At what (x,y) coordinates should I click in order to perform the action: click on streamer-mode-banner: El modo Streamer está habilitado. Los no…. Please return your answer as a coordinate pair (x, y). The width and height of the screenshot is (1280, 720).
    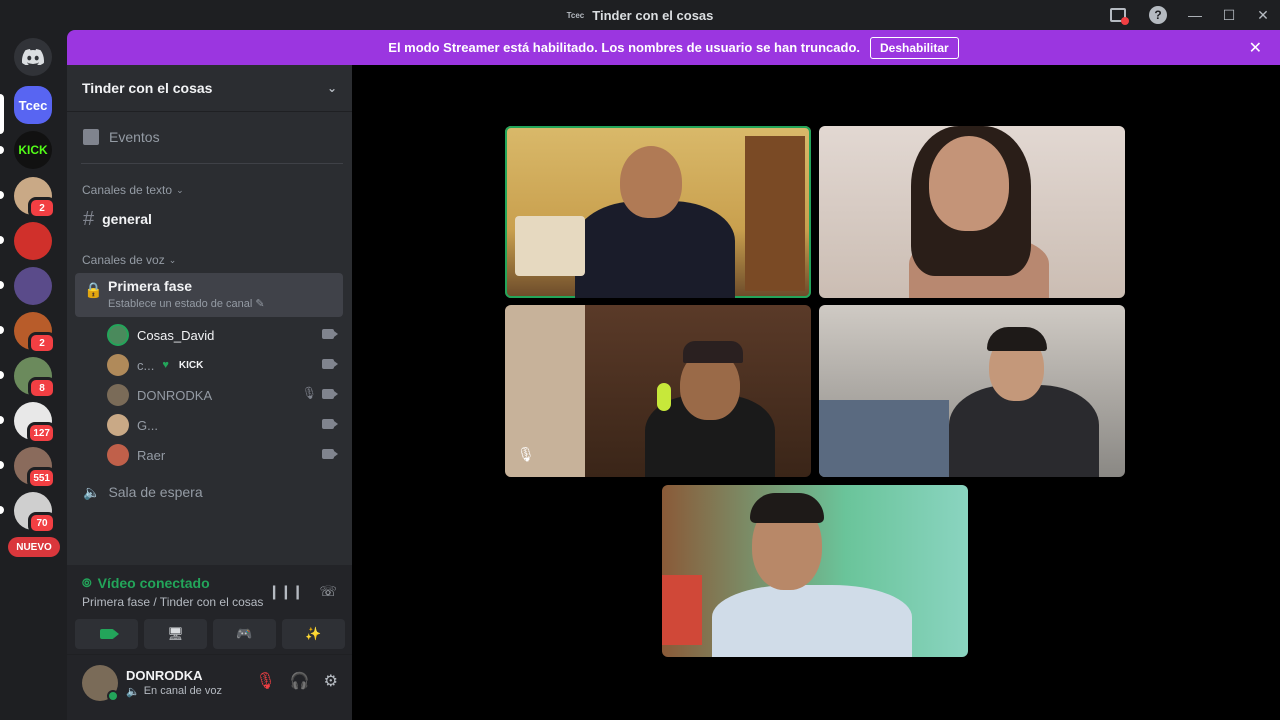
    Looking at the image, I should click on (673, 47).